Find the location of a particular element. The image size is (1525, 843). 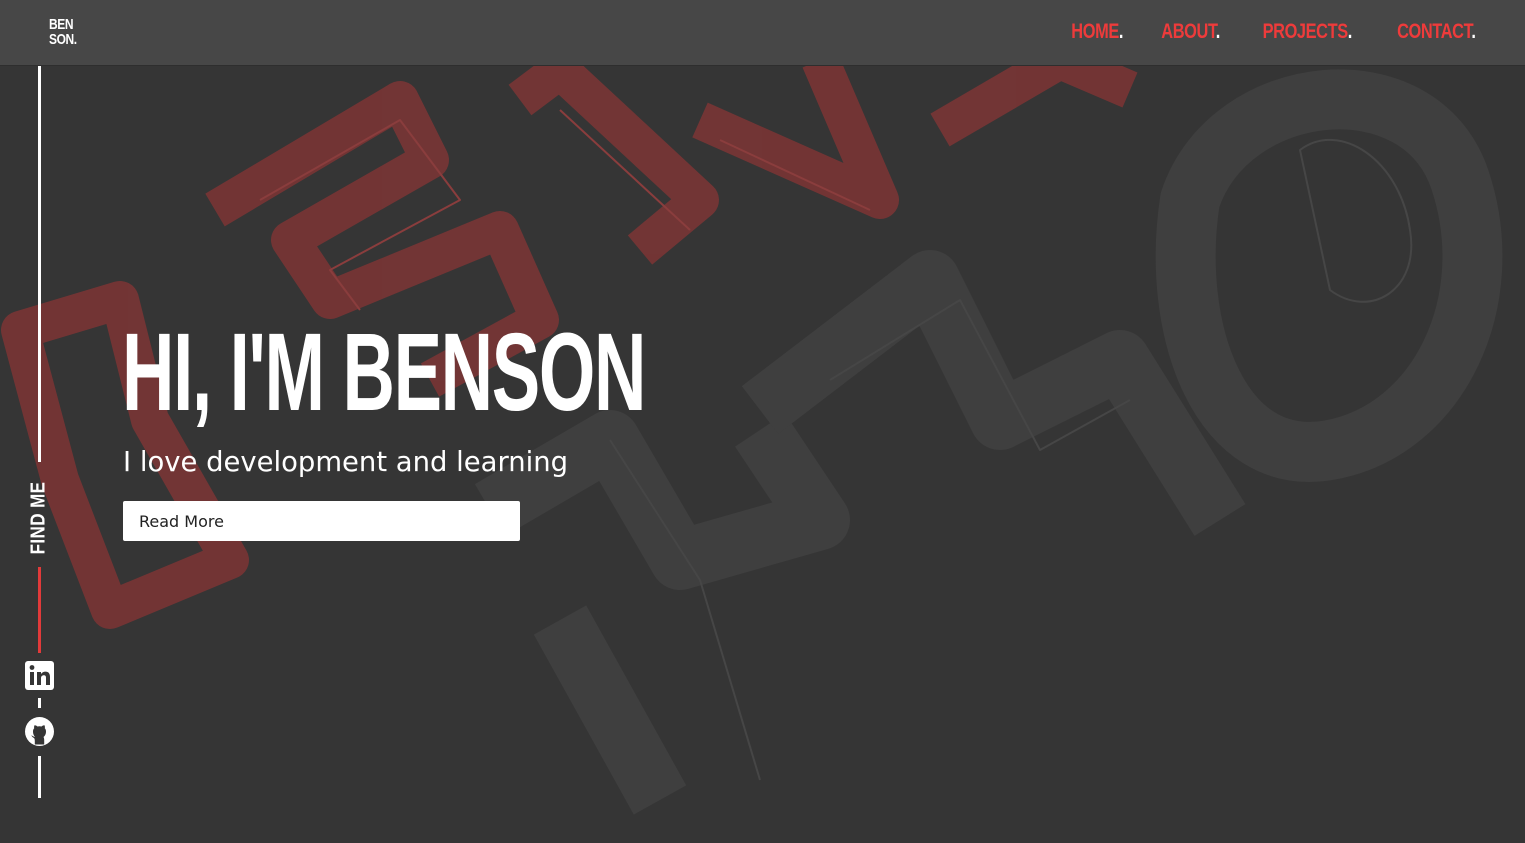

nav-label-about: ABOUT is located at coordinates (1188, 31).